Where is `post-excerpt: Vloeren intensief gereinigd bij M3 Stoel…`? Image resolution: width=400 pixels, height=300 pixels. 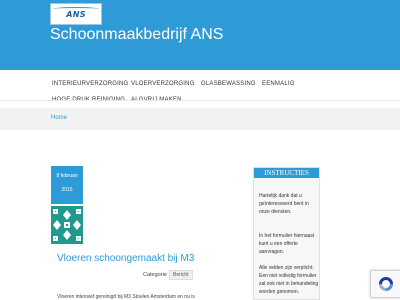
post-excerpt: Vloeren intensief gereinigd bij M3 Stoel… is located at coordinates (126, 297).